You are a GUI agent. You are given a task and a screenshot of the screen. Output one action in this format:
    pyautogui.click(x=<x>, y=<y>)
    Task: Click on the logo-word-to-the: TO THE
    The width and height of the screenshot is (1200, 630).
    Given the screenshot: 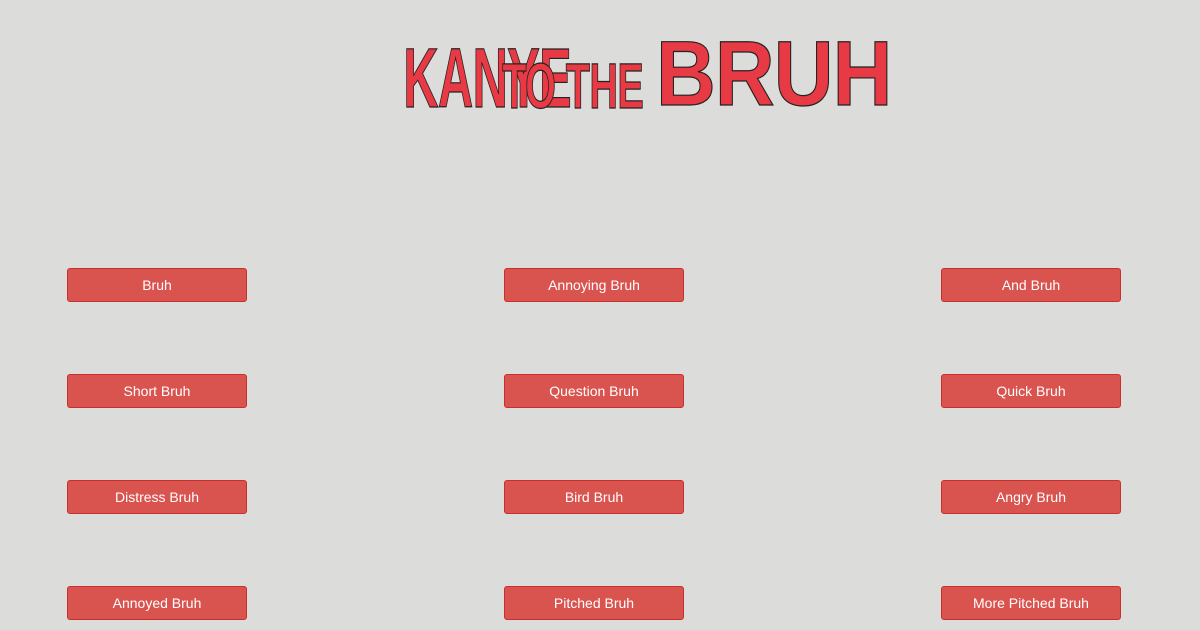 What is the action you would take?
    pyautogui.click(x=573, y=85)
    